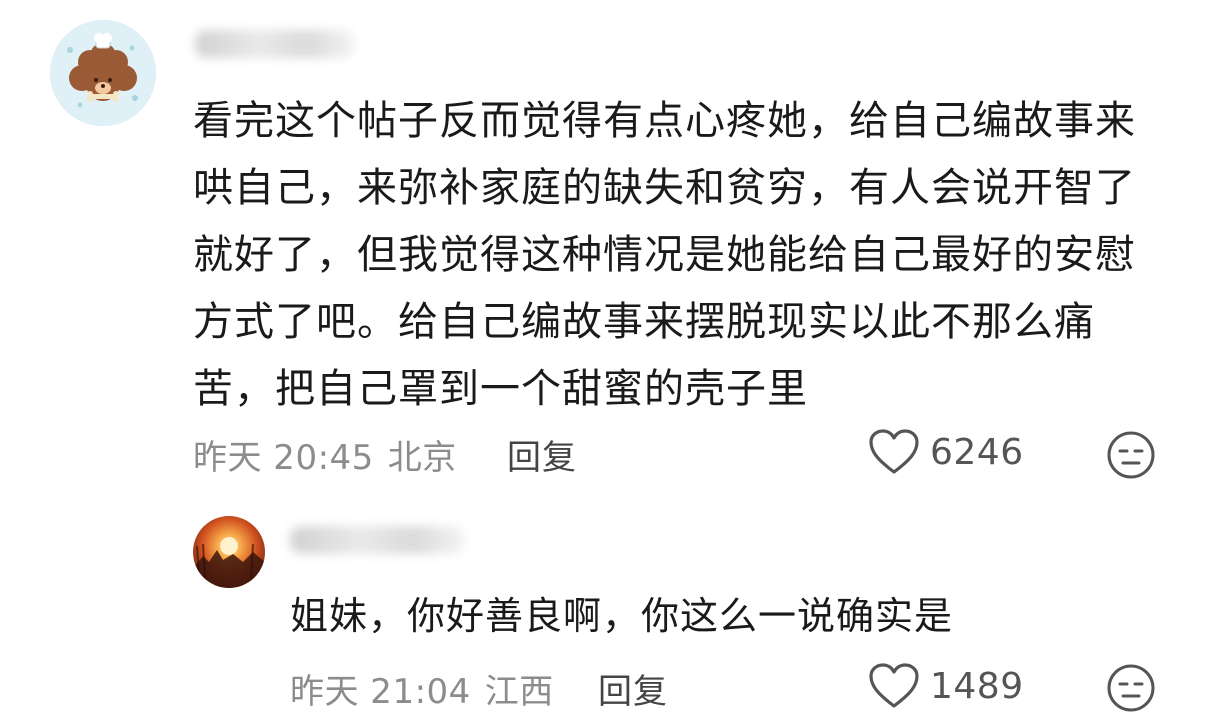  I want to click on commenter-avatar, so click(103, 73).